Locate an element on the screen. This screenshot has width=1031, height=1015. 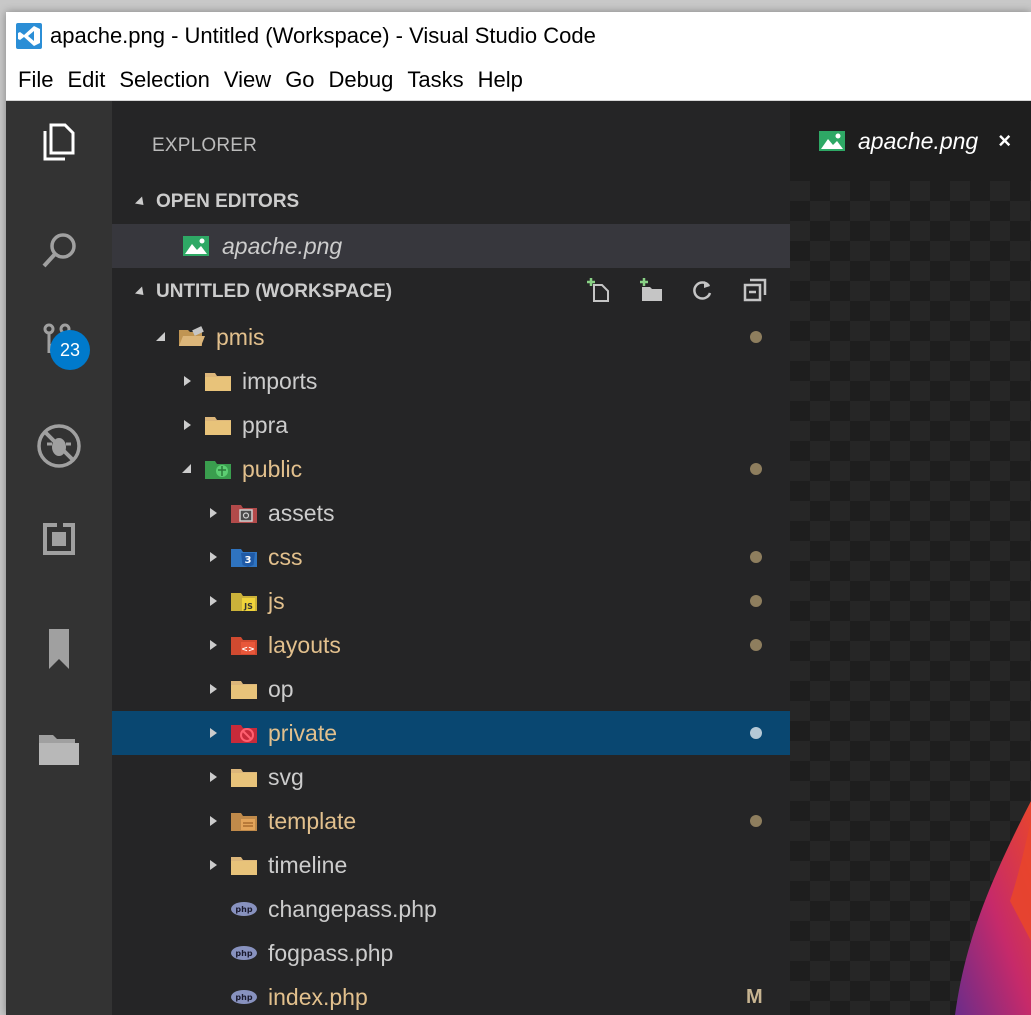
tree-folder-row: op is located at coordinates (451, 689).